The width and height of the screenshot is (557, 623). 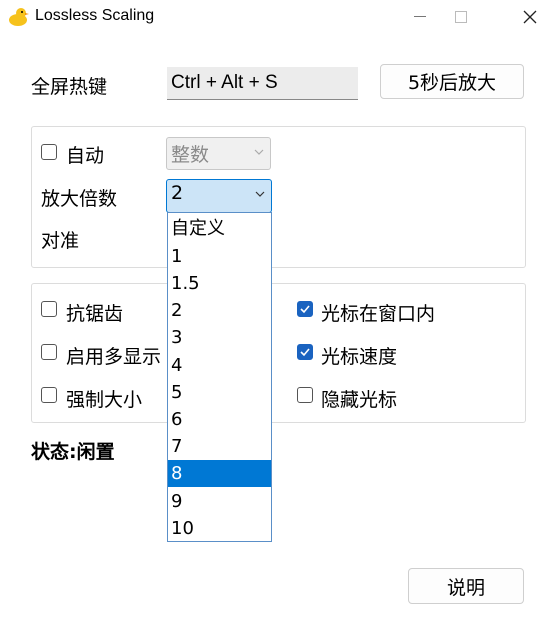 I want to click on dropdown-item: 10, so click(x=219, y=528).